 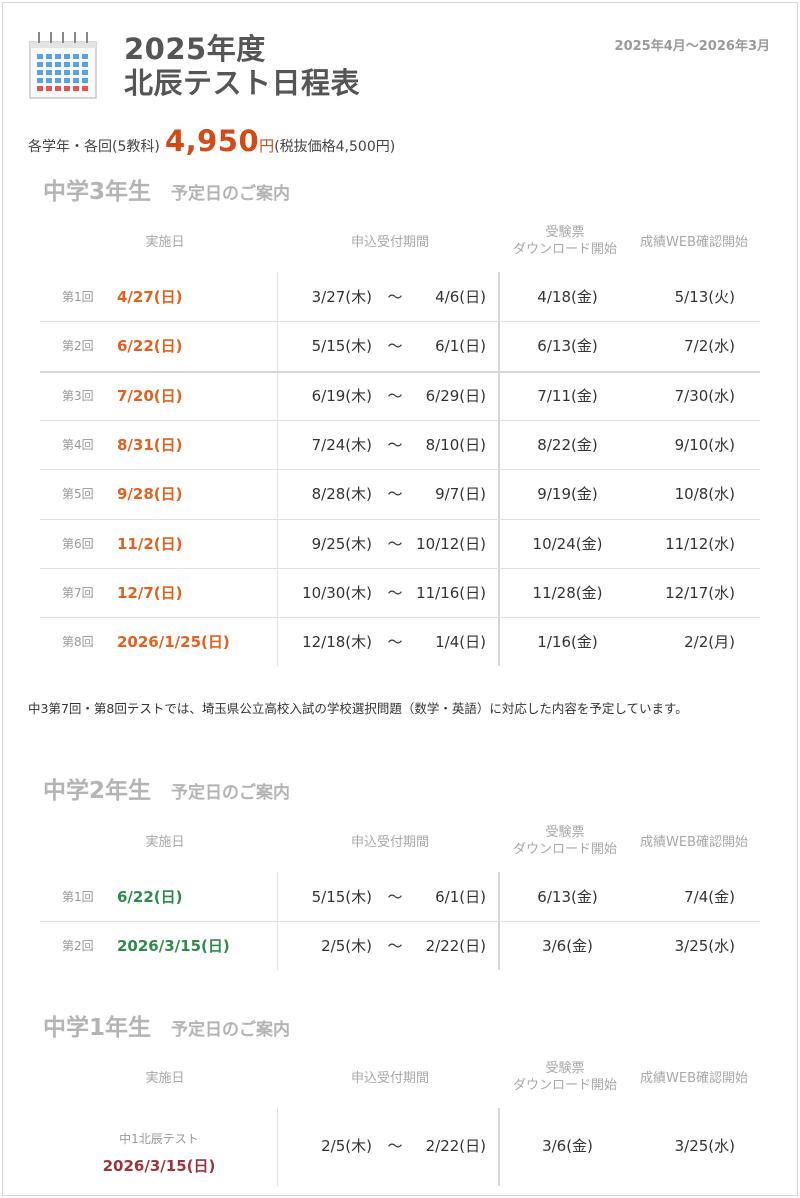 I want to click on apply-from: 12/18(木), so click(x=337, y=642).